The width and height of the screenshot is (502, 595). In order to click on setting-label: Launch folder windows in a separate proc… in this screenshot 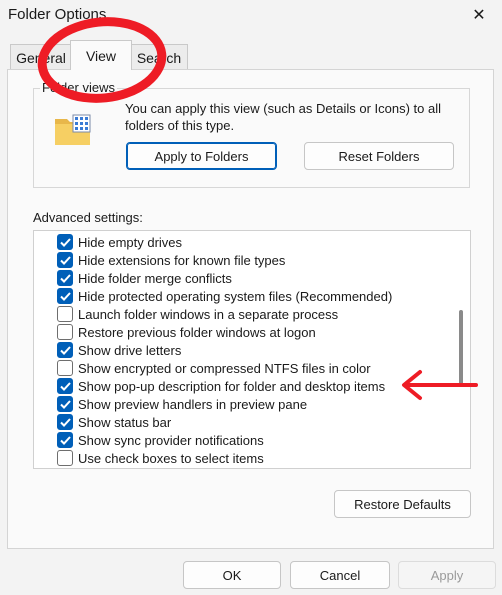, I will do `click(208, 314)`.